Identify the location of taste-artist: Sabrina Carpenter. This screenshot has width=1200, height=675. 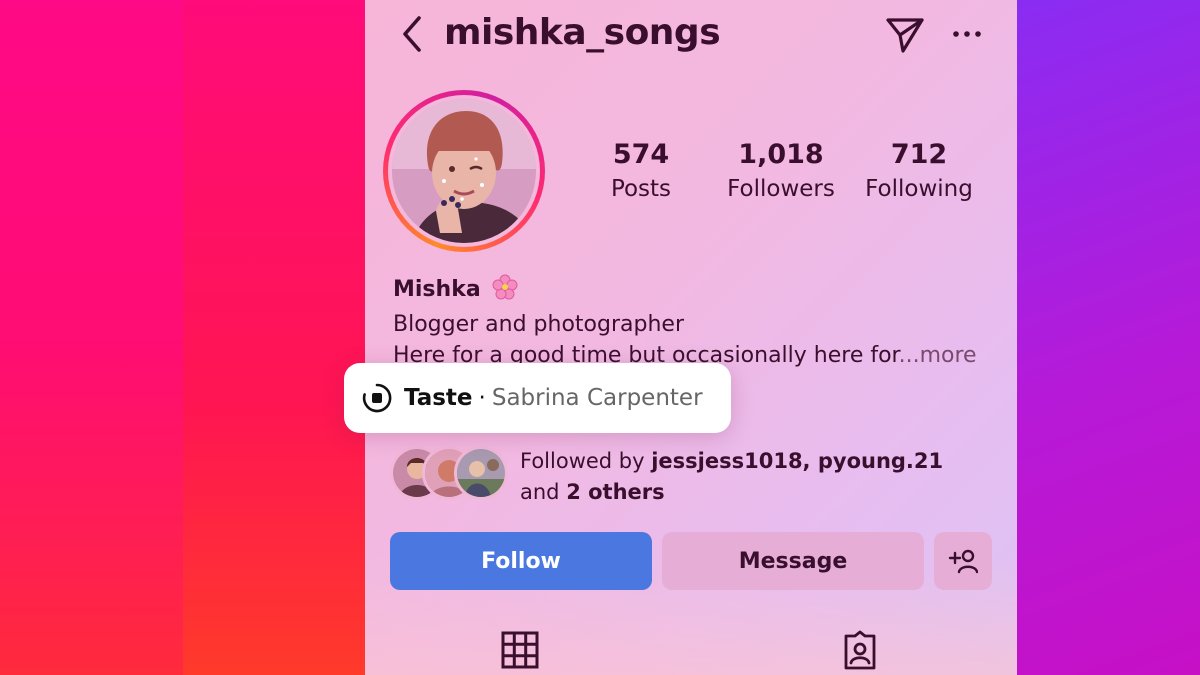
(597, 398).